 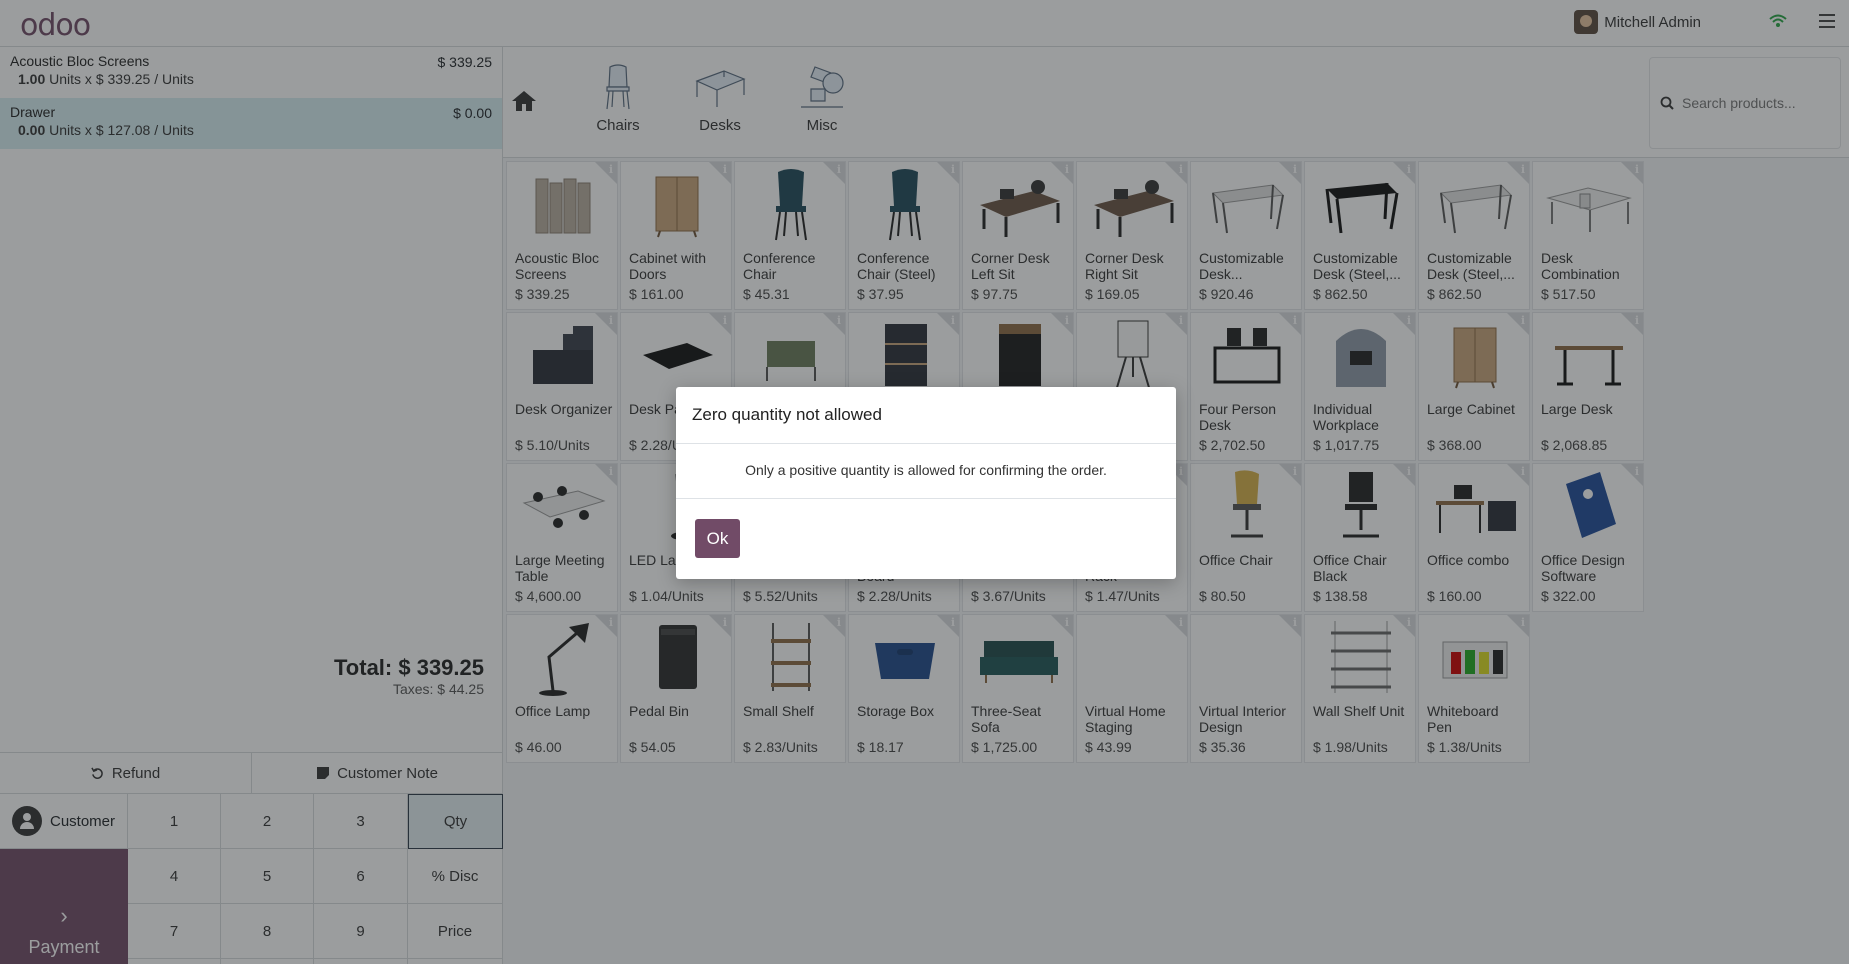 I want to click on ok-button: Ok, so click(x=717, y=538).